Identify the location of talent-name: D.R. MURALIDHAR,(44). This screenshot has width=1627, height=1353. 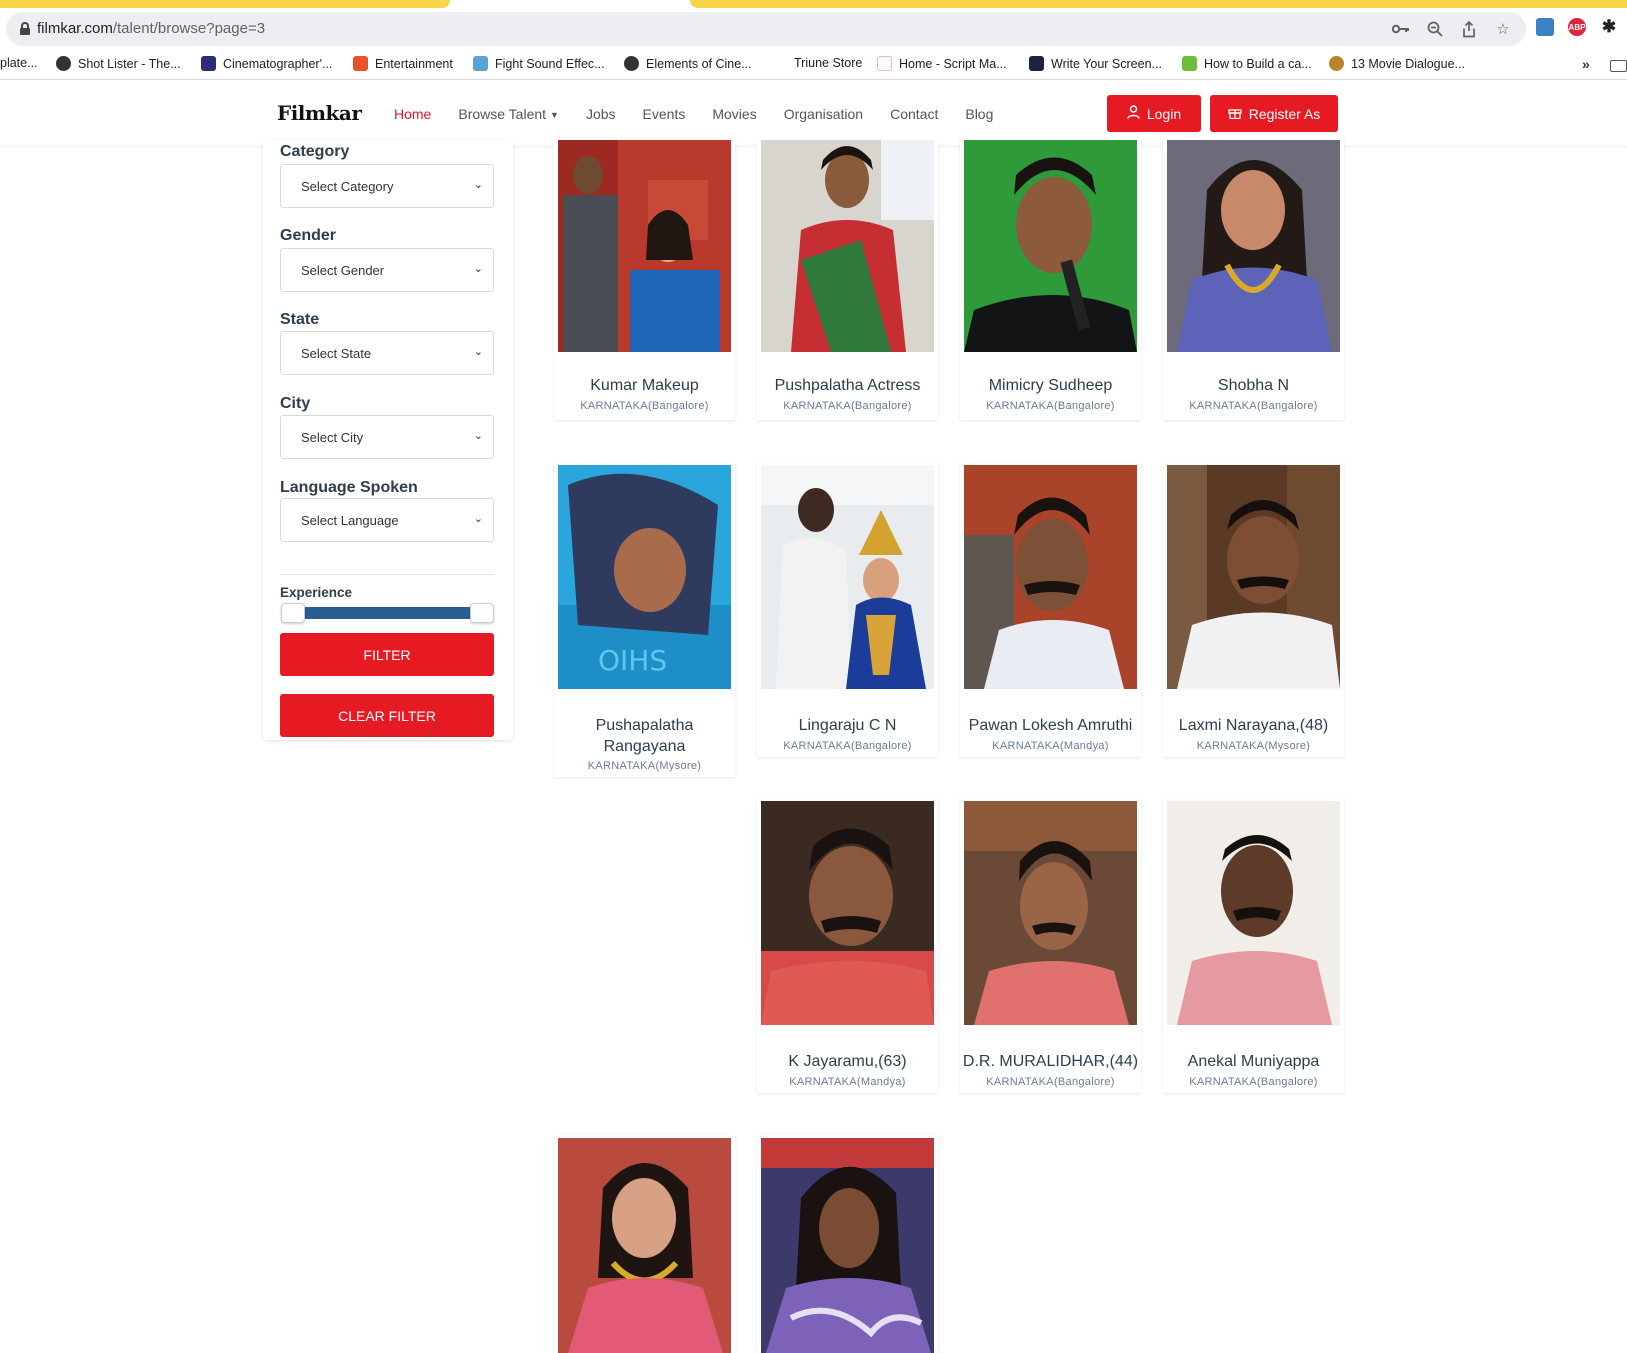
(1050, 1061).